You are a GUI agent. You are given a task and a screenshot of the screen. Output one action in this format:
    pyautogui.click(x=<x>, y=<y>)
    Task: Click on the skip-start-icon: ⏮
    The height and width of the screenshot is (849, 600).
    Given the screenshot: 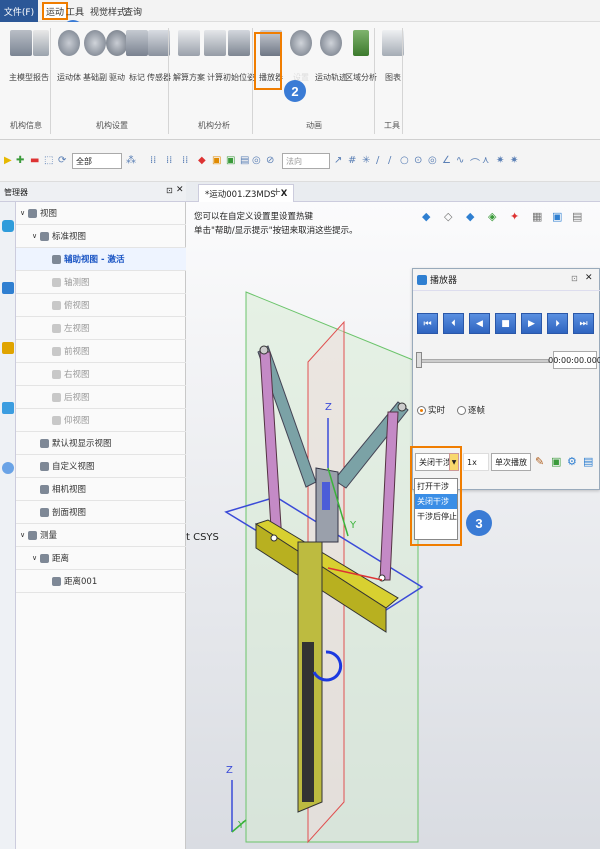 What is the action you would take?
    pyautogui.click(x=427, y=323)
    